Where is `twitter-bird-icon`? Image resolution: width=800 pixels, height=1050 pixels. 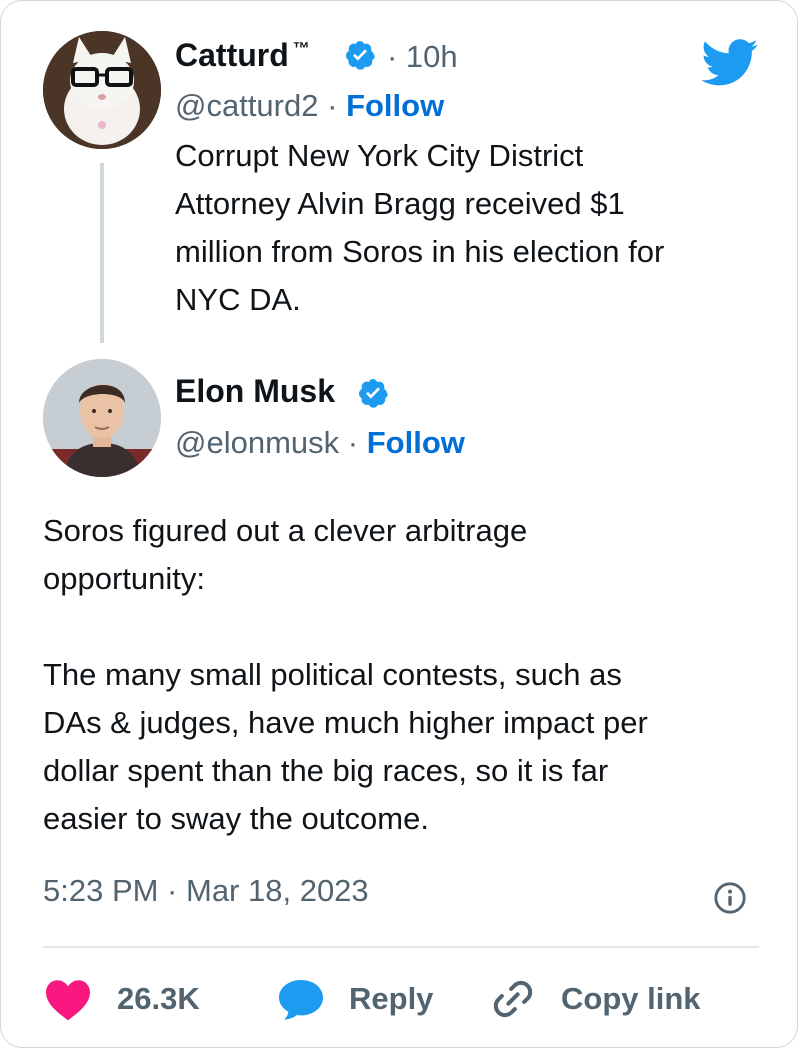
twitter-bird-icon is located at coordinates (730, 63).